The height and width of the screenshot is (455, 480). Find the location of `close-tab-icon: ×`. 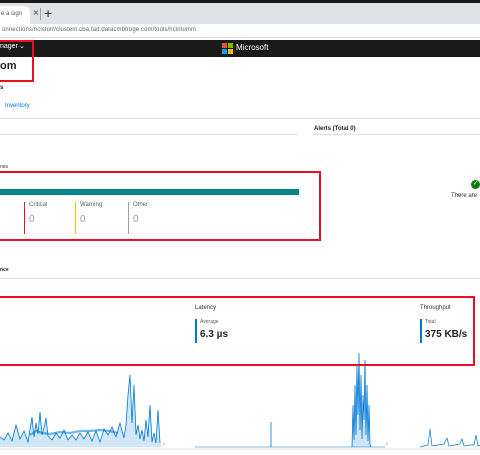

close-tab-icon: × is located at coordinates (36, 14).